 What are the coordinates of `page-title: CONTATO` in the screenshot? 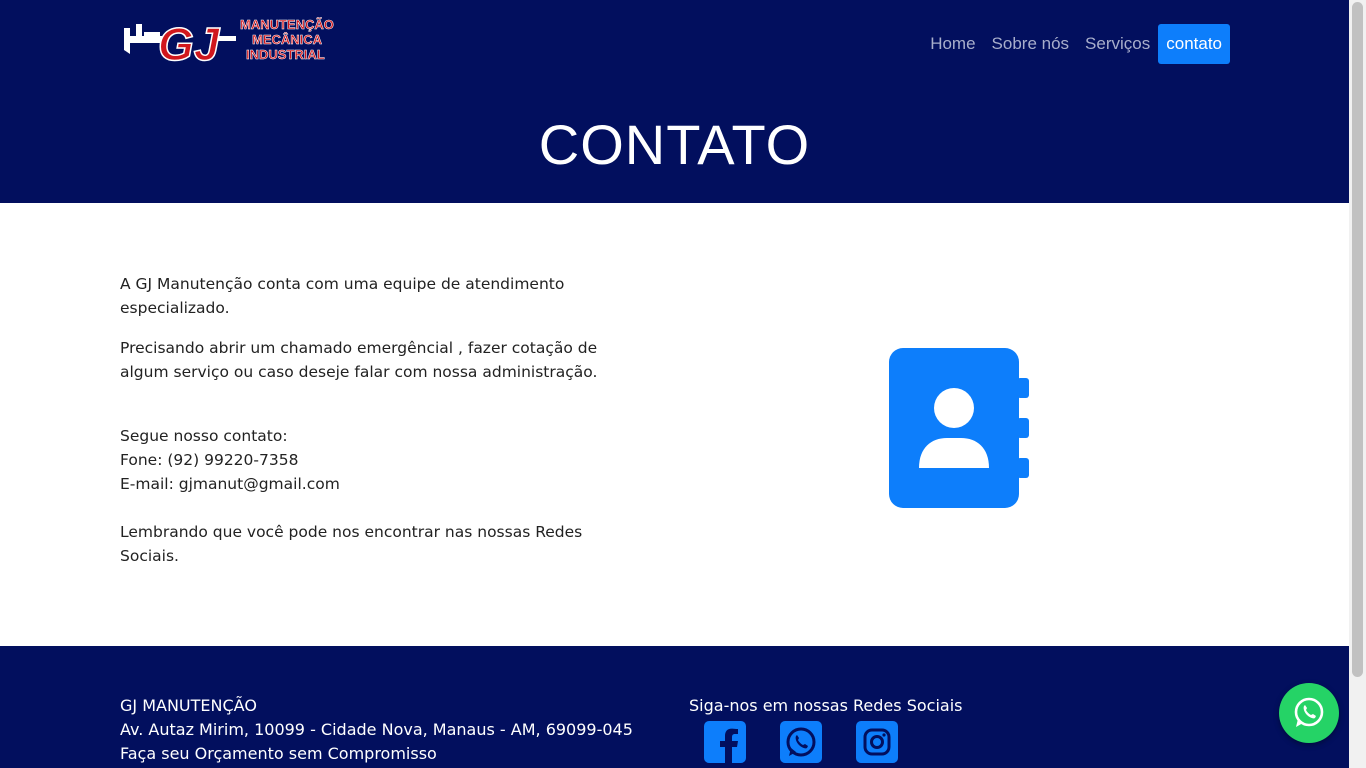 It's located at (674, 144).